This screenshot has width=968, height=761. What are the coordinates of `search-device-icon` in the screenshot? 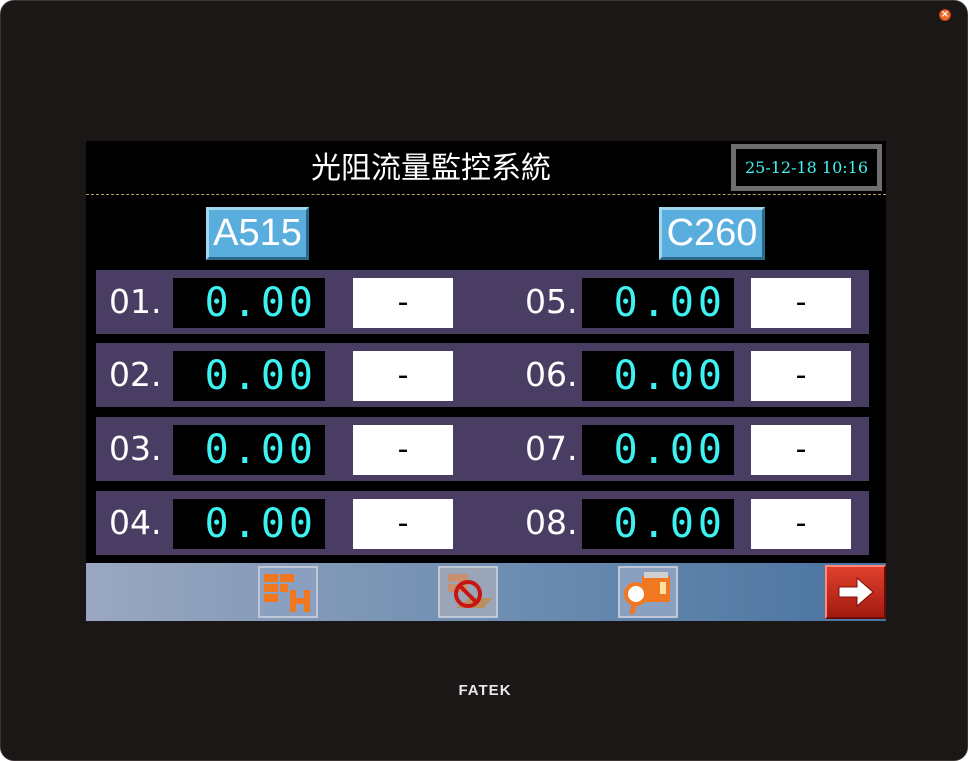 It's located at (647, 593).